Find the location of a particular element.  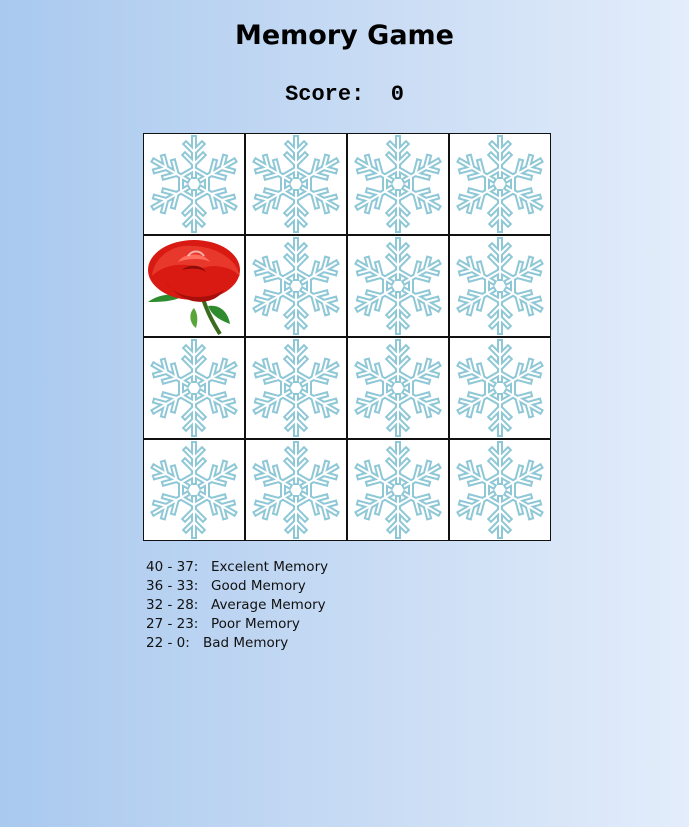

page-title: Memory Game is located at coordinates (344, 35).